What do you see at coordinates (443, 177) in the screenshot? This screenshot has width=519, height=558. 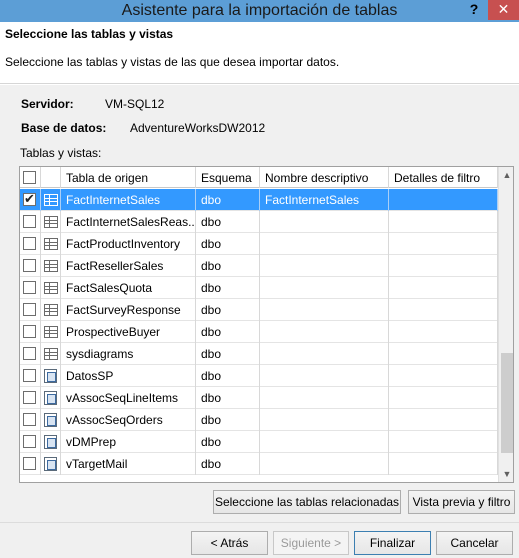 I see `column-header-filter-details: Detalles de filtro` at bounding box center [443, 177].